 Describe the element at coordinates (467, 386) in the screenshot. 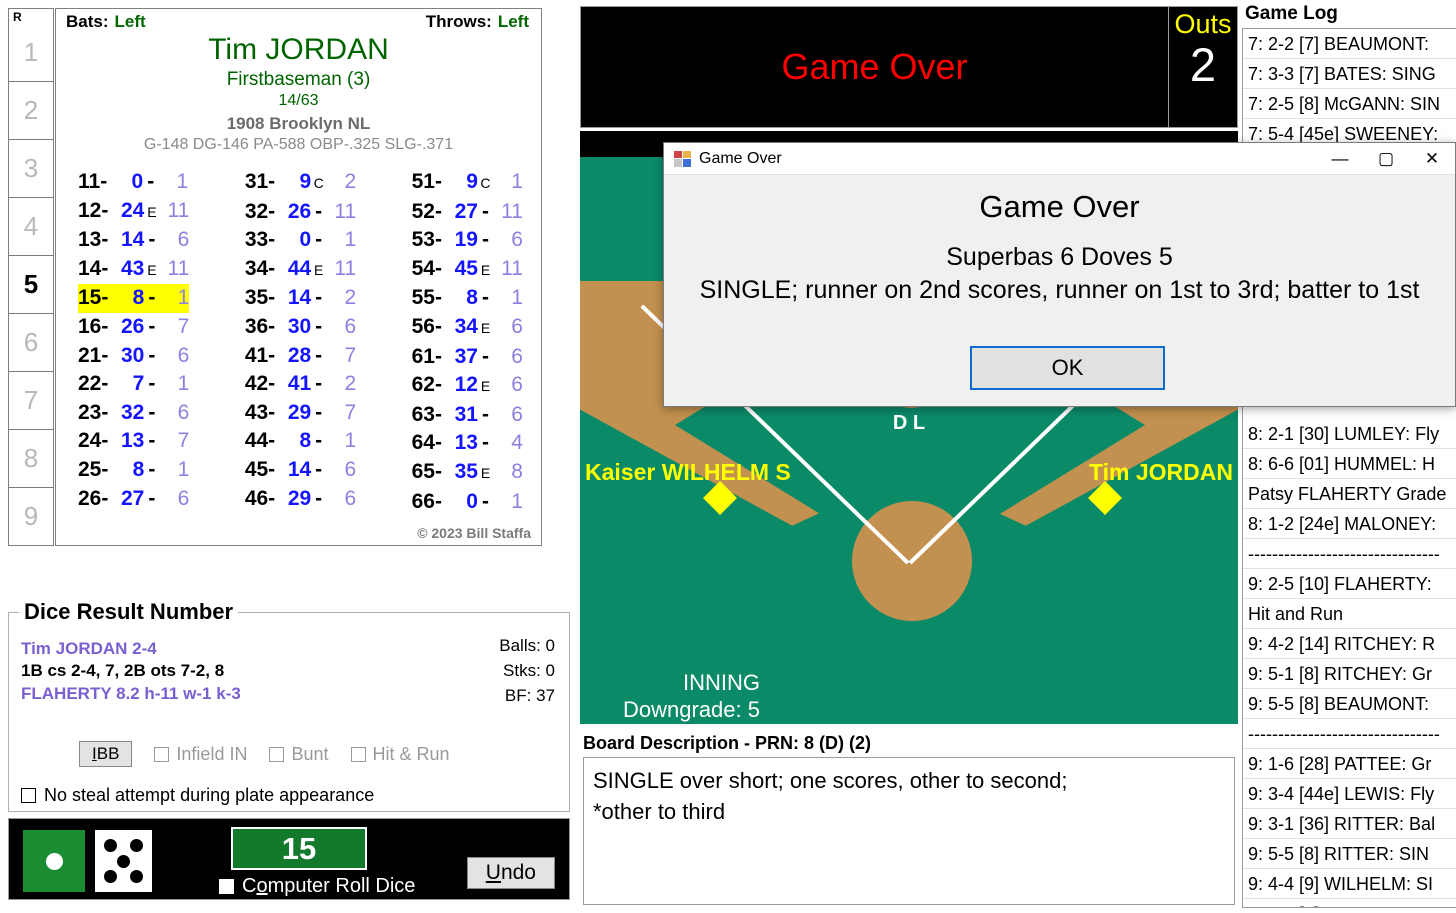

I see `dice-table-row: 62- 12 E 6` at that location.